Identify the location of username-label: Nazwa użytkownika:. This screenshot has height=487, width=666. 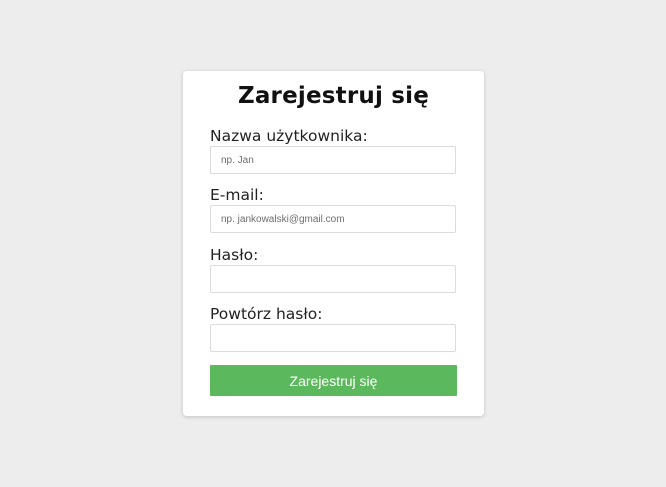
(289, 136).